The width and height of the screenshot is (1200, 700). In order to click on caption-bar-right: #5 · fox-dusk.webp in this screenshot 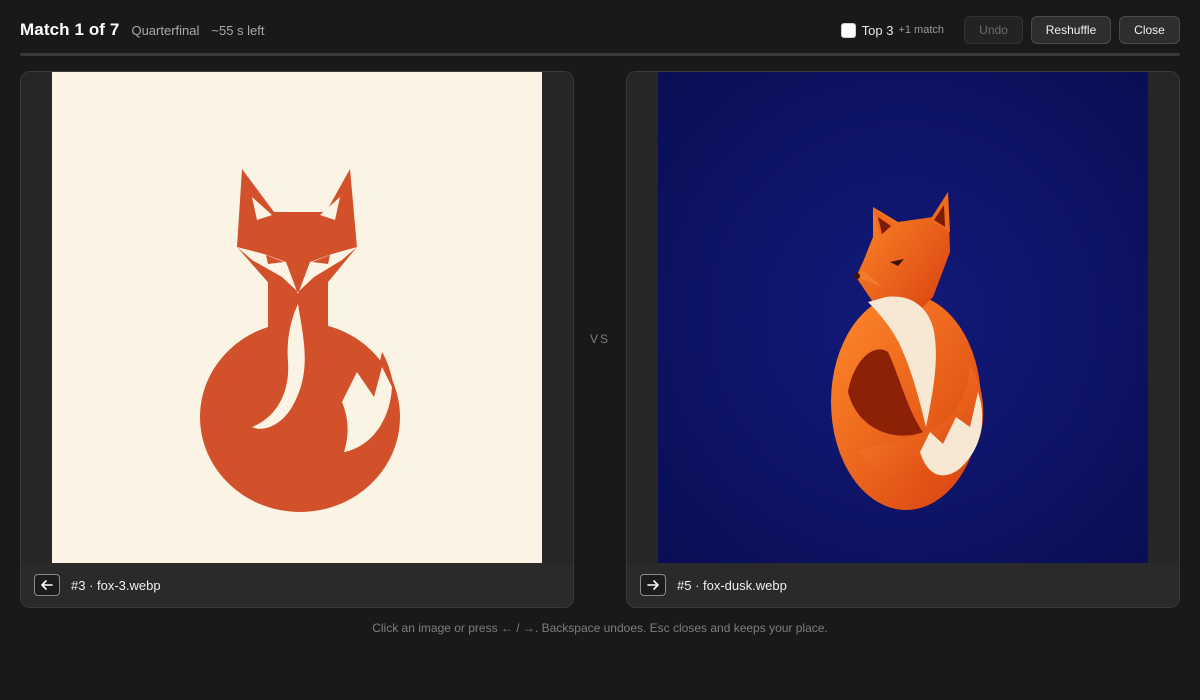, I will do `click(903, 585)`.